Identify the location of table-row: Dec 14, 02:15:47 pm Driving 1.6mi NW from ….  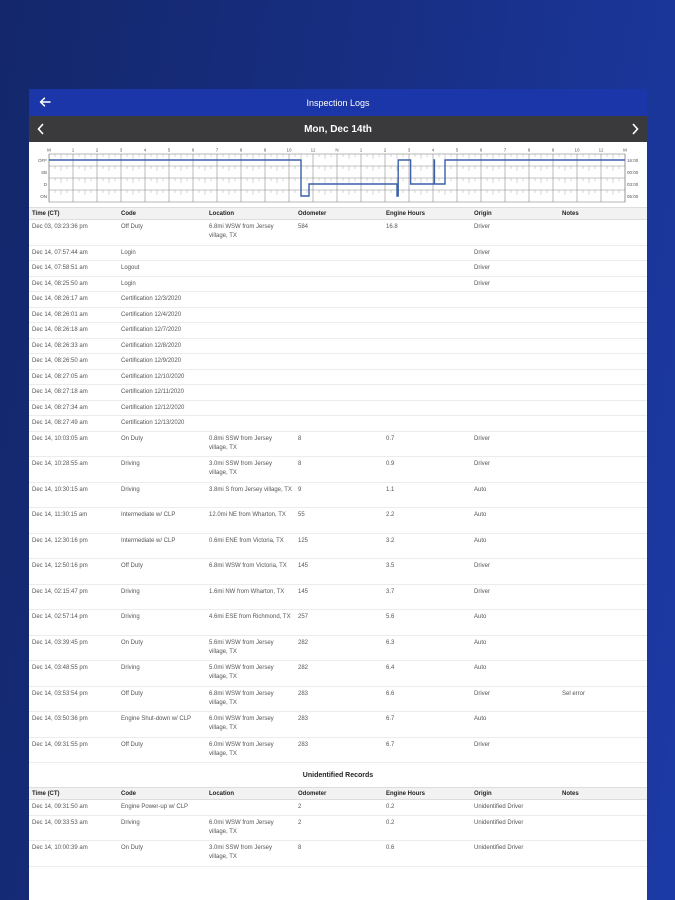
(338, 597).